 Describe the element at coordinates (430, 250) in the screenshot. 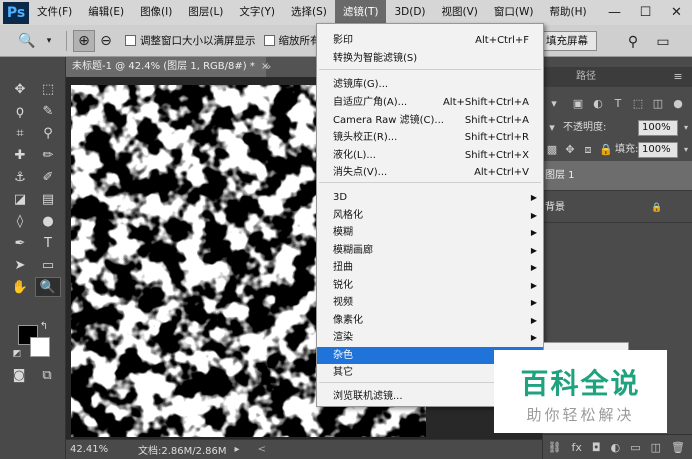

I see `filter-menu-item: 模糊画廊 ▶` at that location.